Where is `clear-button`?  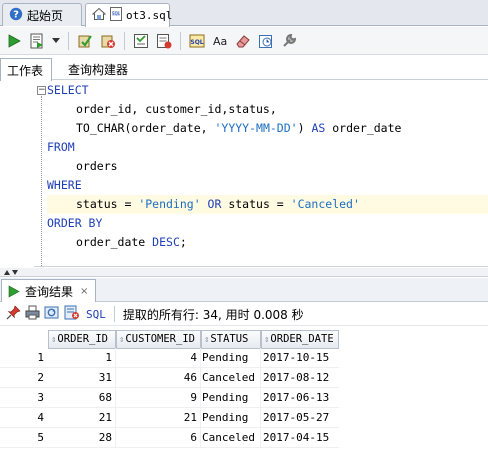
clear-button is located at coordinates (243, 41).